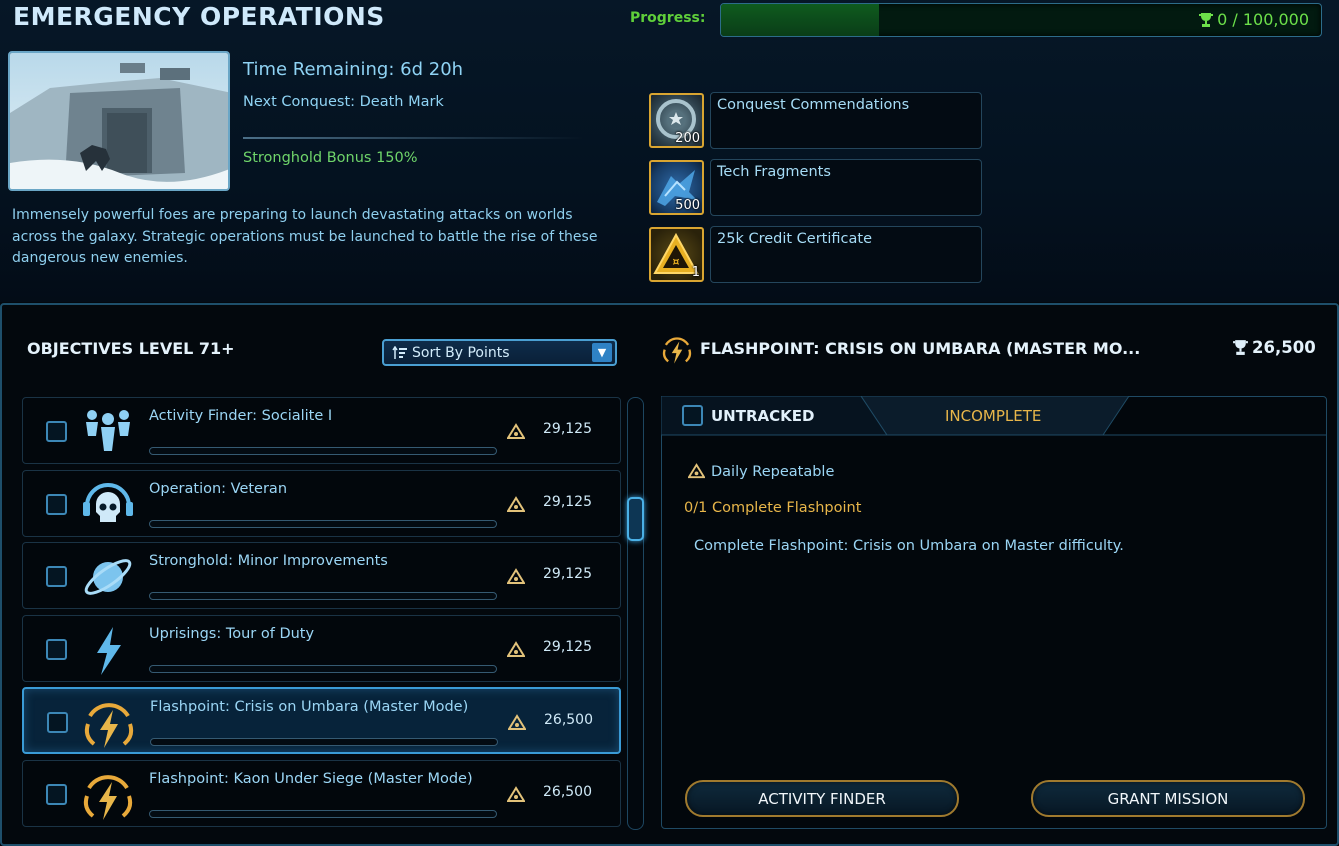  I want to click on activity-finder-button: ACTIVITY FINDER, so click(822, 798).